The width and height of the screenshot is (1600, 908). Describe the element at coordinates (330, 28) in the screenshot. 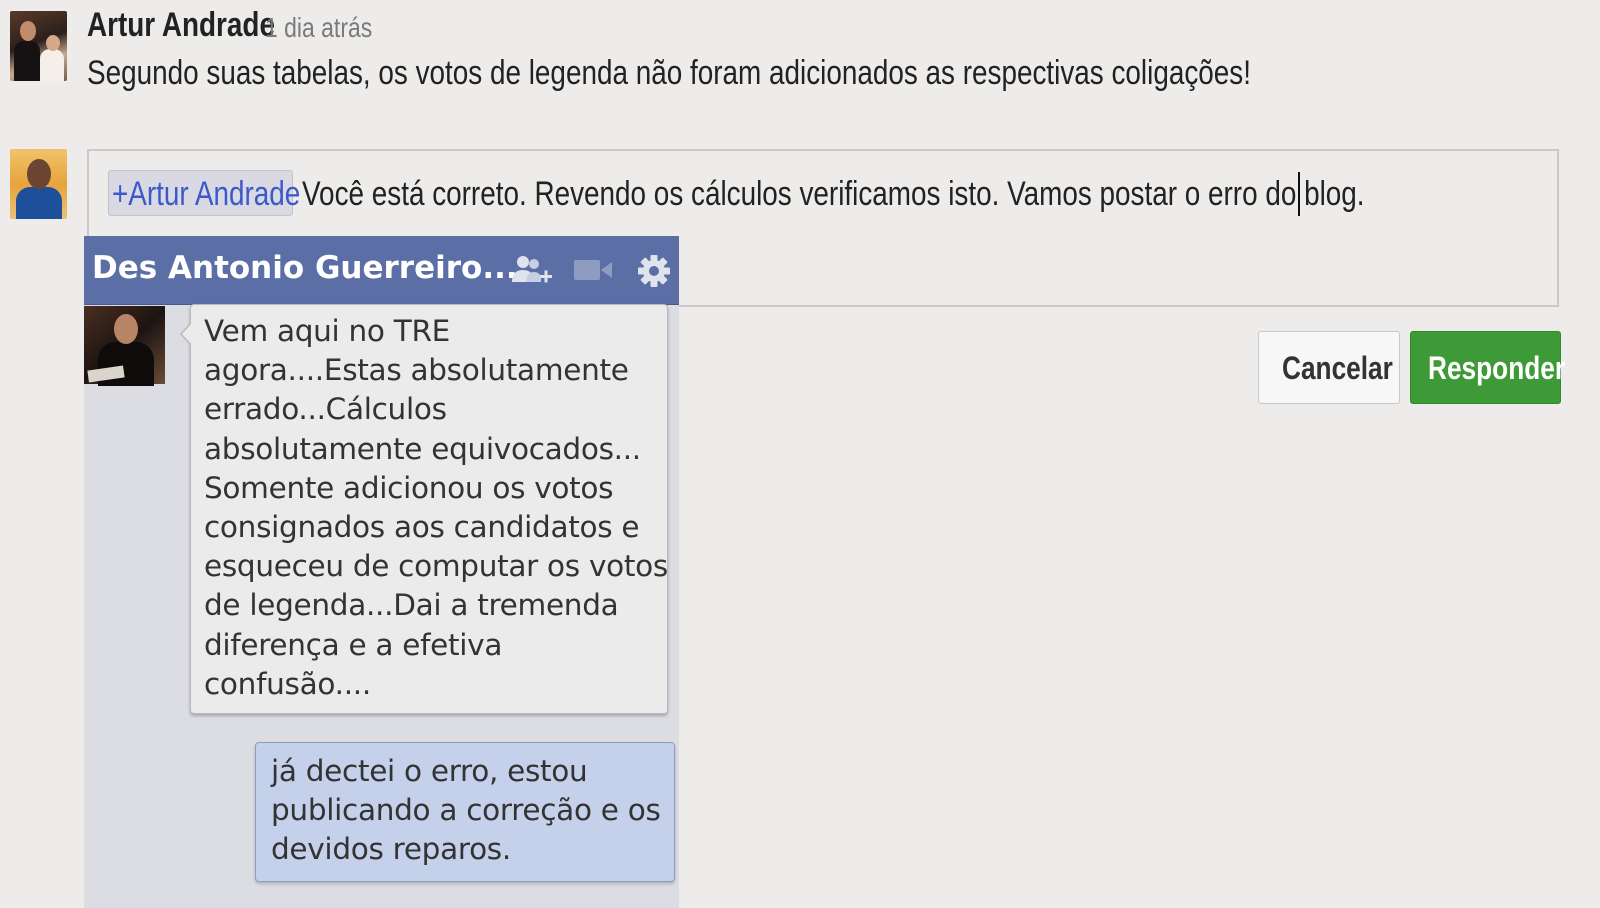

I see `comment-timestamp: 1 dia atrás` at that location.